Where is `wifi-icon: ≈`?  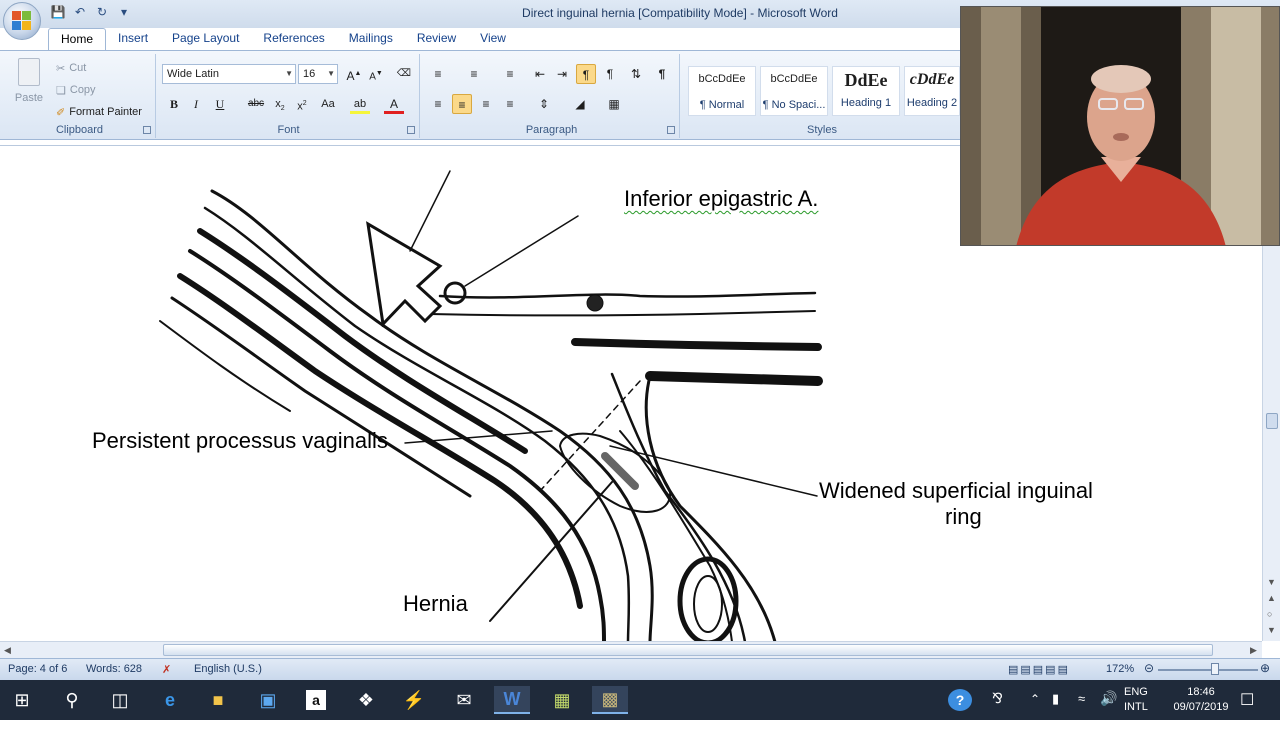
wifi-icon: ≈ is located at coordinates (1081, 711).